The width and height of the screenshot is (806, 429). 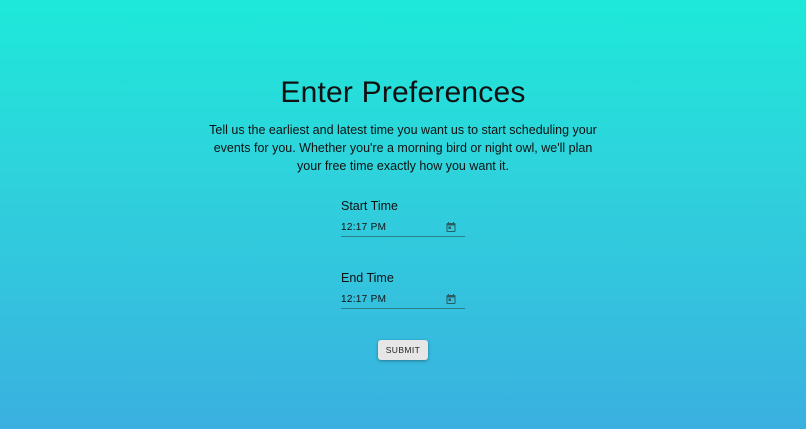 What do you see at coordinates (363, 227) in the screenshot?
I see `start-time-value: 12:17 PM` at bounding box center [363, 227].